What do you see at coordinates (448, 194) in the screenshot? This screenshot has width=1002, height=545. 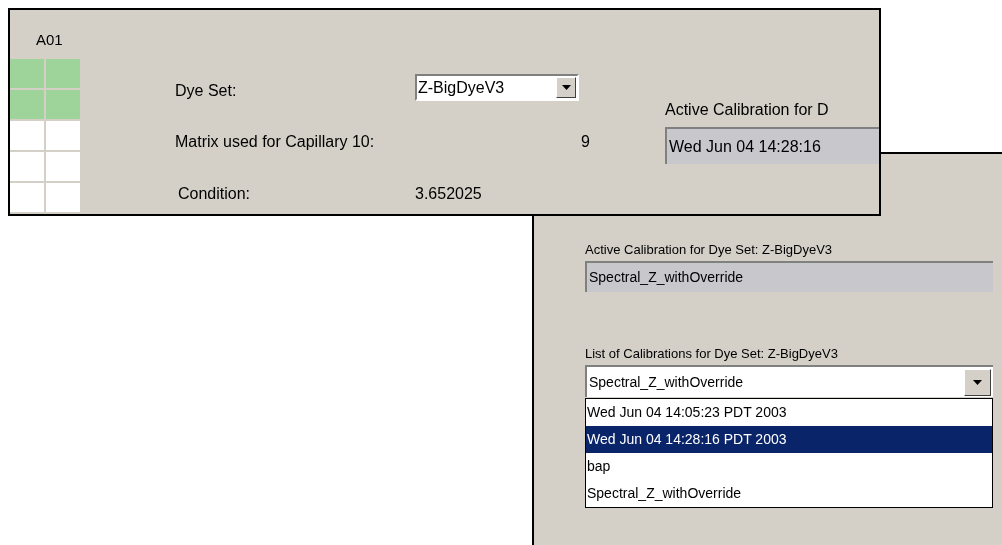 I see `condition-value: 3.652025` at bounding box center [448, 194].